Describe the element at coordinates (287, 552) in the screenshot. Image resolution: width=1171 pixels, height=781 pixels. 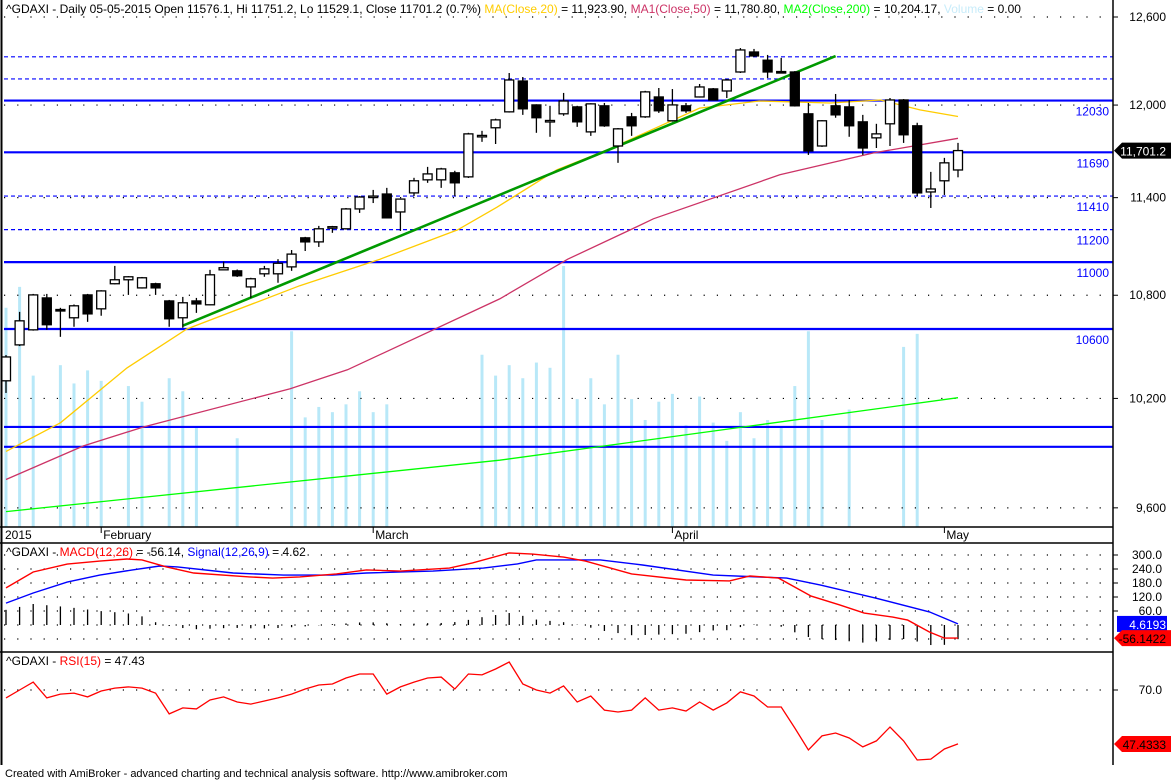
I see `signal-value: = 4.62` at that location.